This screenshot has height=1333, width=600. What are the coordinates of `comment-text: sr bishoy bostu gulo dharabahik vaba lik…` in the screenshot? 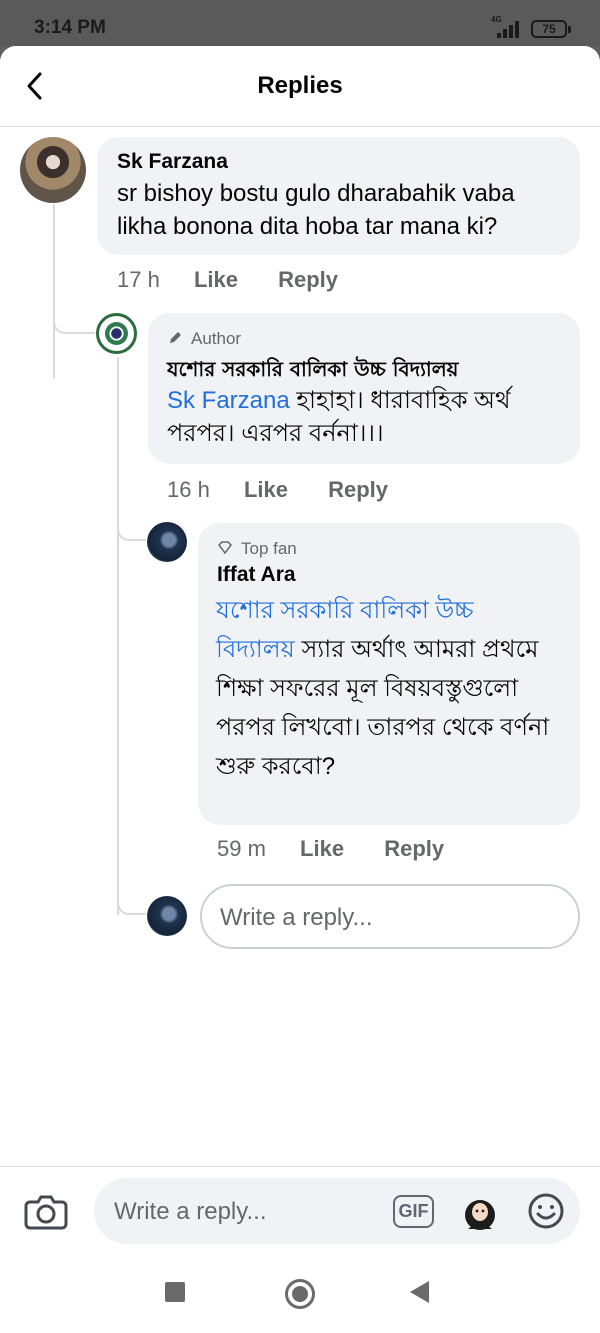 It's located at (316, 210).